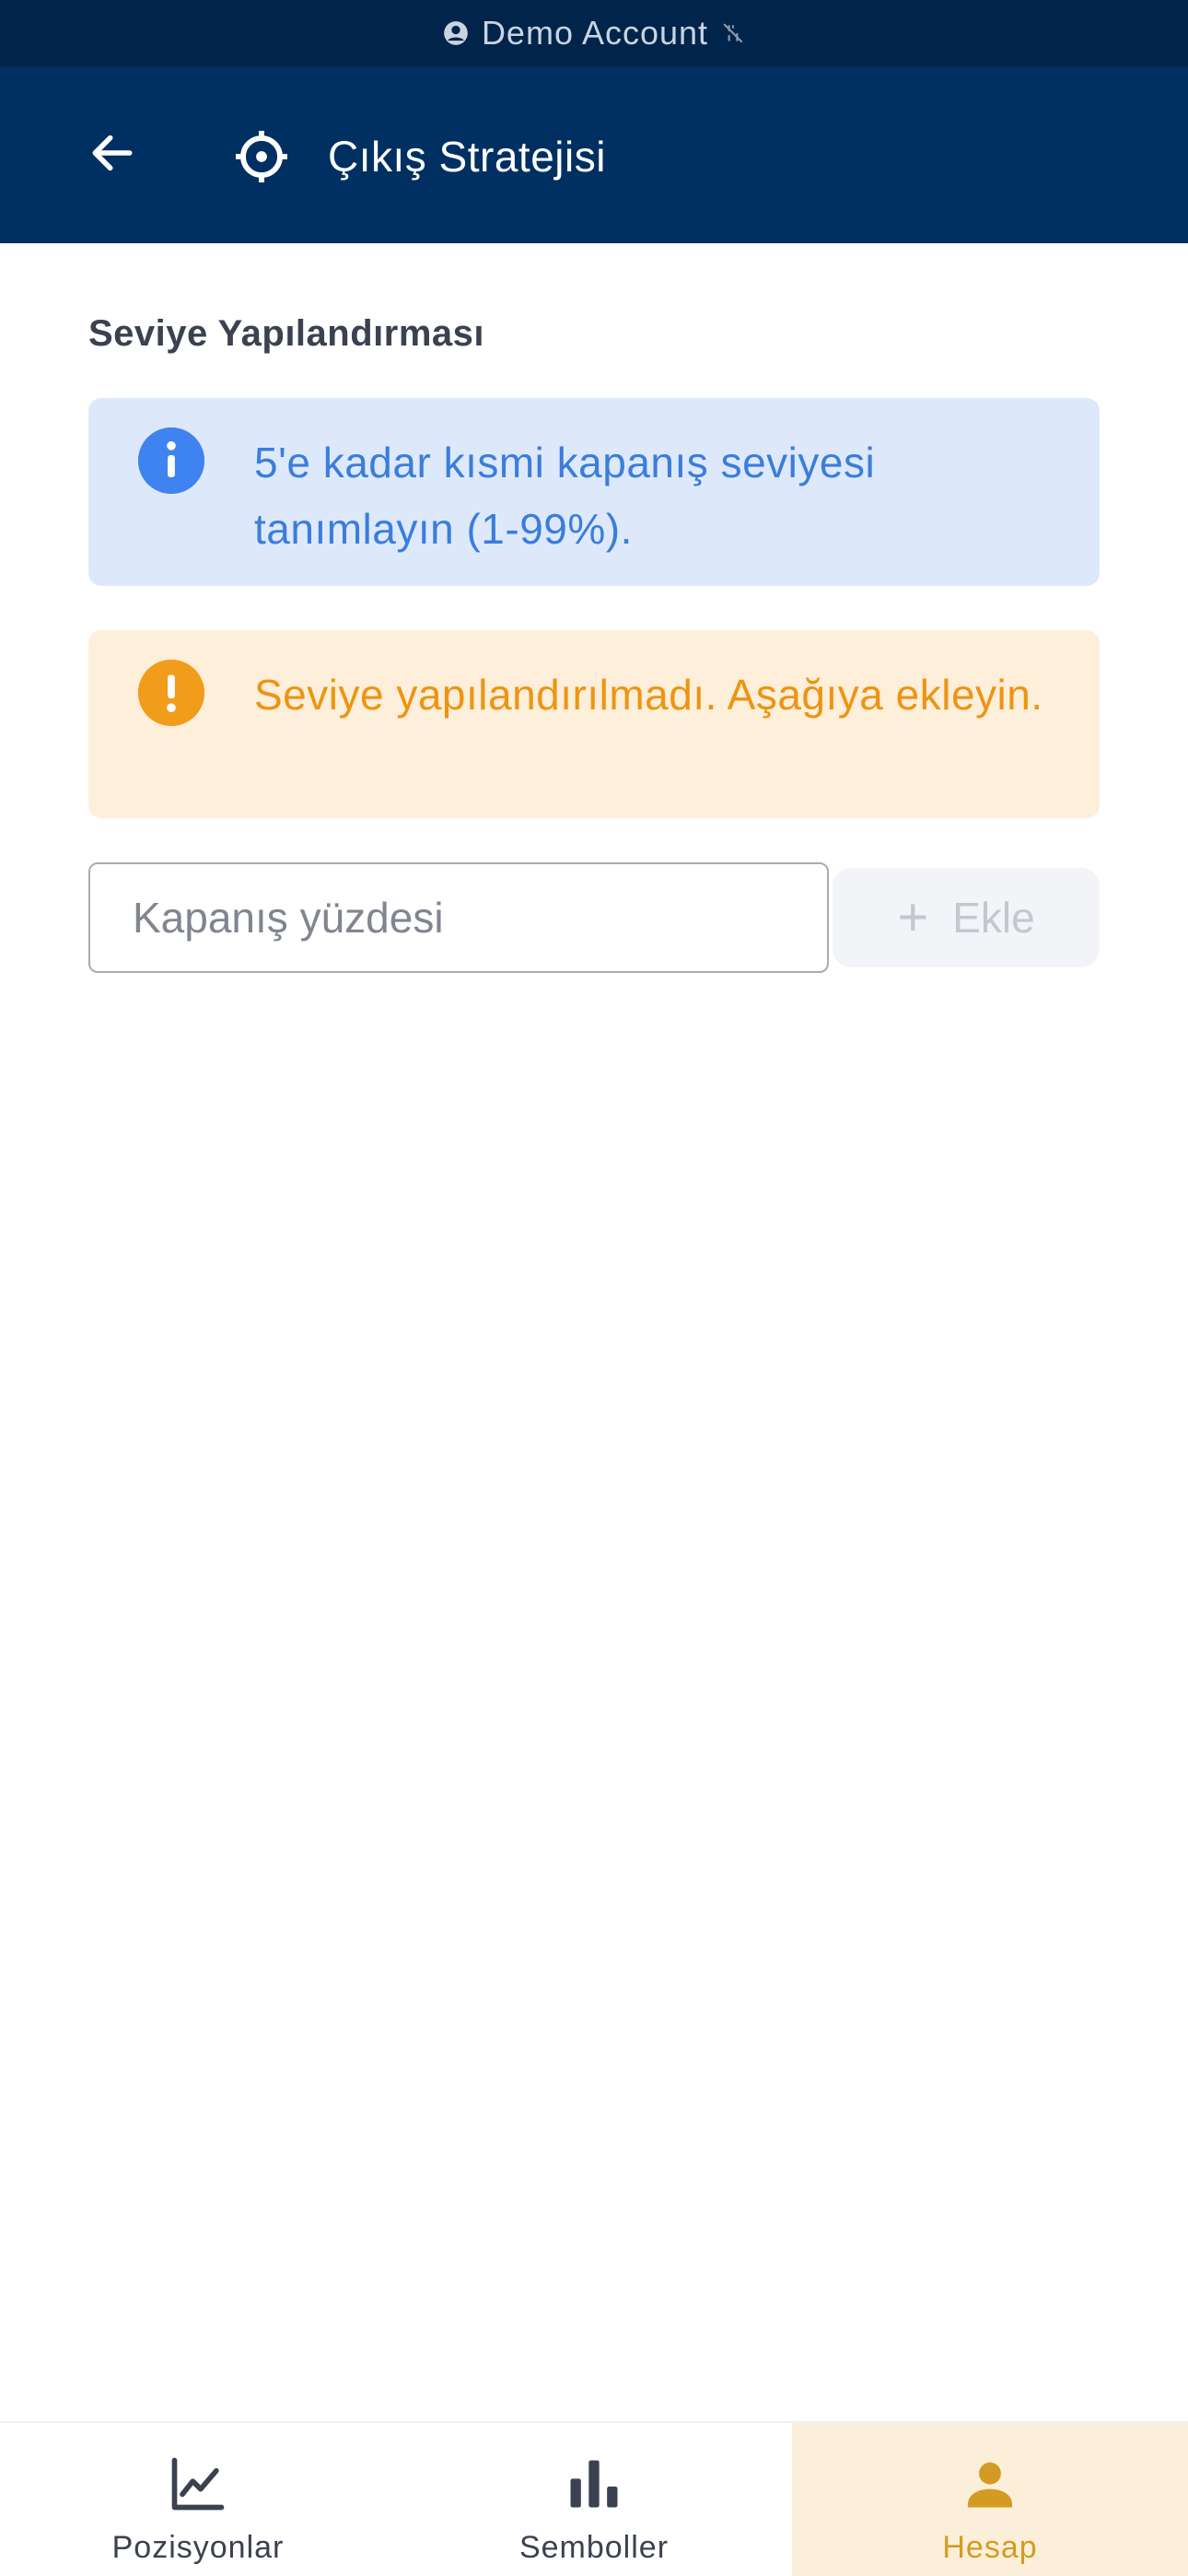 This screenshot has height=2576, width=1188. What do you see at coordinates (261, 156) in the screenshot?
I see `crosshair-icon` at bounding box center [261, 156].